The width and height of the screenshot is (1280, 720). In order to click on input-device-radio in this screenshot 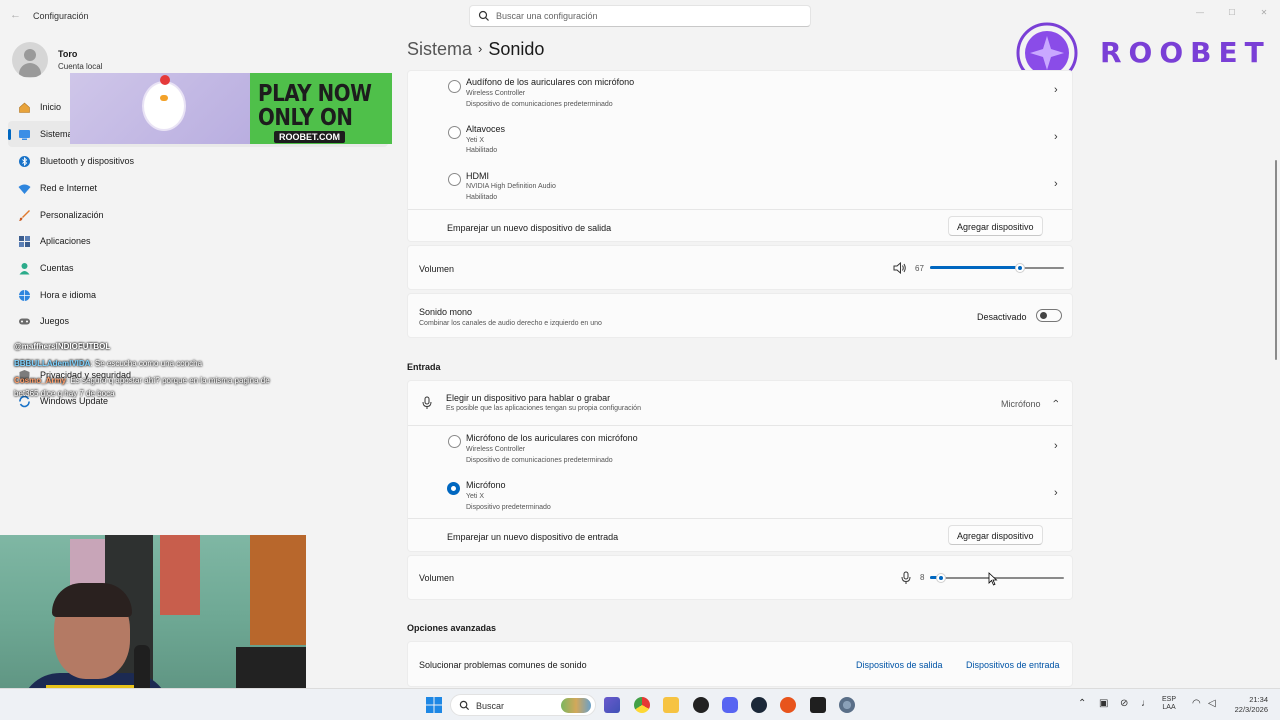, I will do `click(454, 441)`.